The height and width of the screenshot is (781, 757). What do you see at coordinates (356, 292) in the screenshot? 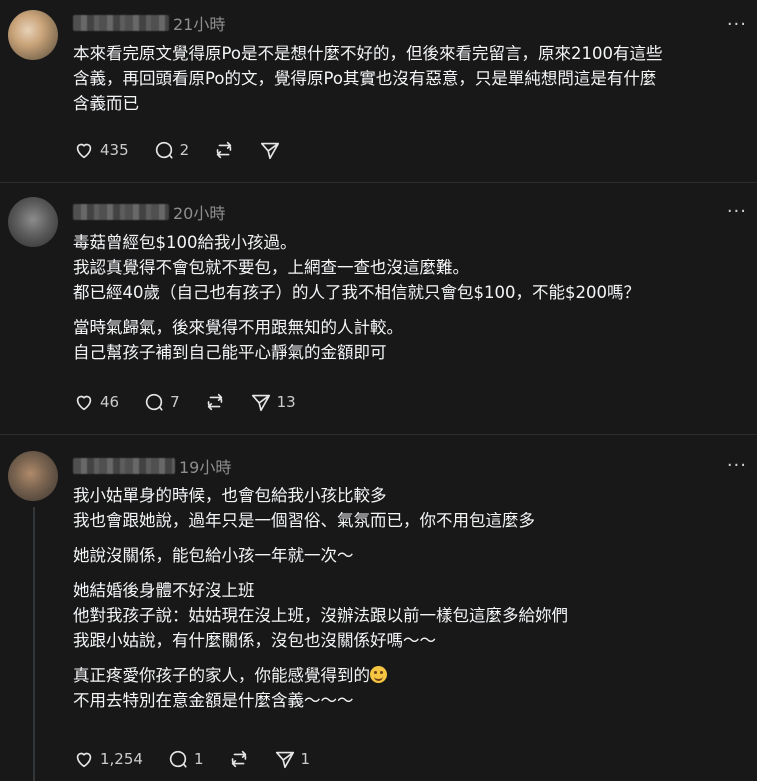
I see `comment-line: 都已經40歲（自己也有孩子）的人了我不相信就只會包$100，不能$200嗎？` at bounding box center [356, 292].